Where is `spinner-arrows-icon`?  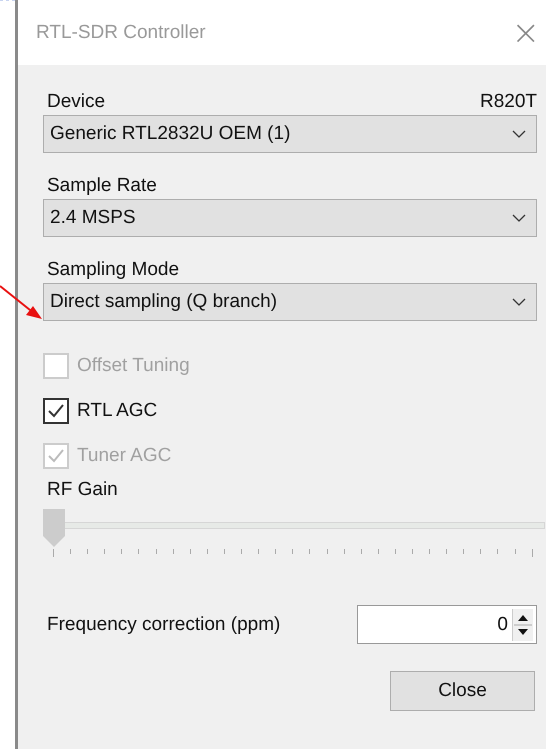 spinner-arrows-icon is located at coordinates (522, 624).